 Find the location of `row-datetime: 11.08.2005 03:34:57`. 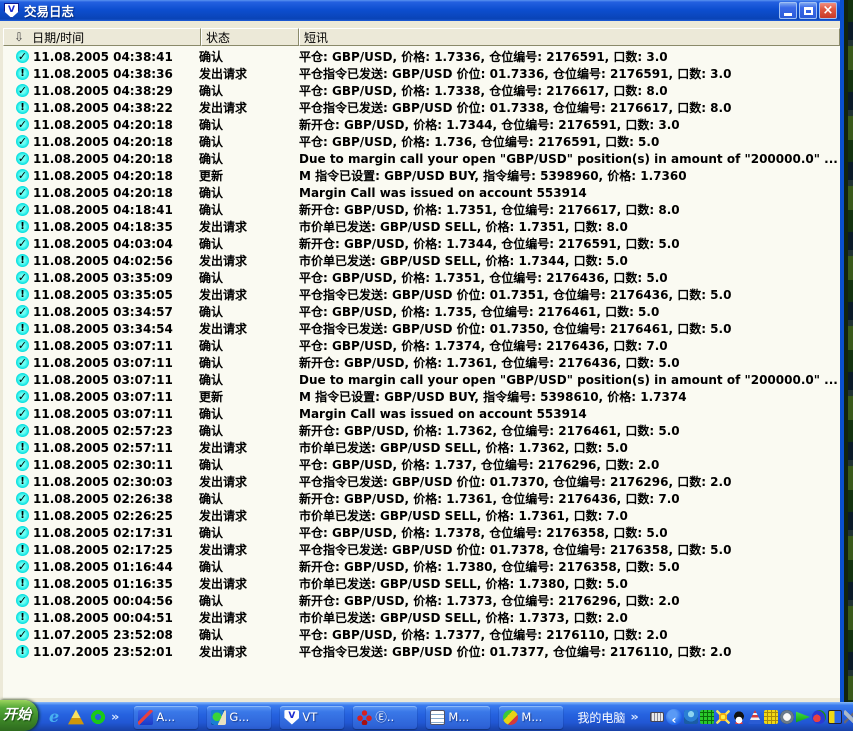

row-datetime: 11.08.2005 03:34:57 is located at coordinates (103, 311).